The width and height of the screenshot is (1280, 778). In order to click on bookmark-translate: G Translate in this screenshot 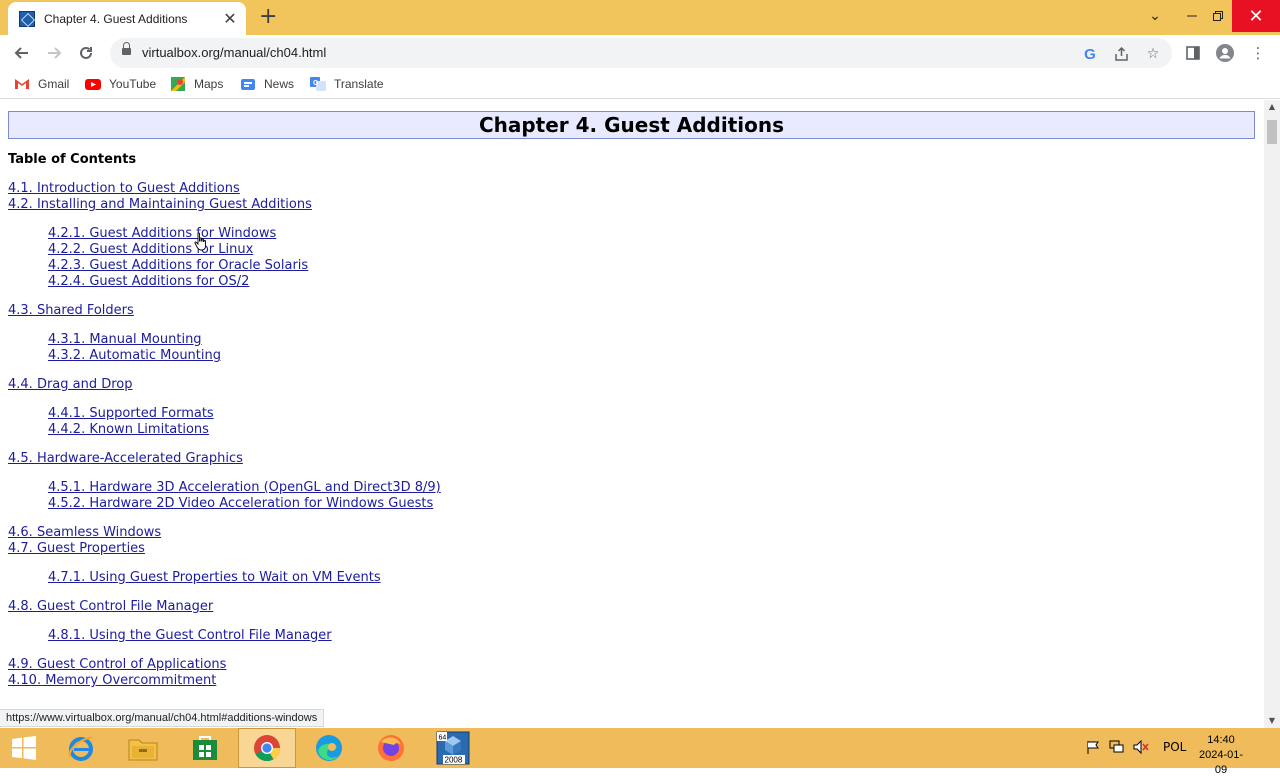, I will do `click(347, 84)`.